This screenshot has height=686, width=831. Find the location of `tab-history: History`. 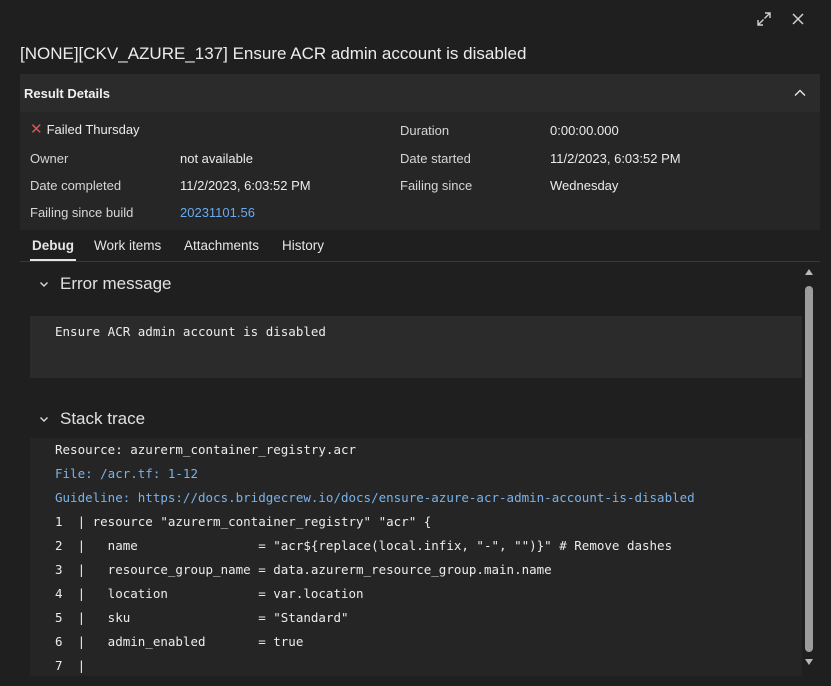

tab-history: History is located at coordinates (303, 245).